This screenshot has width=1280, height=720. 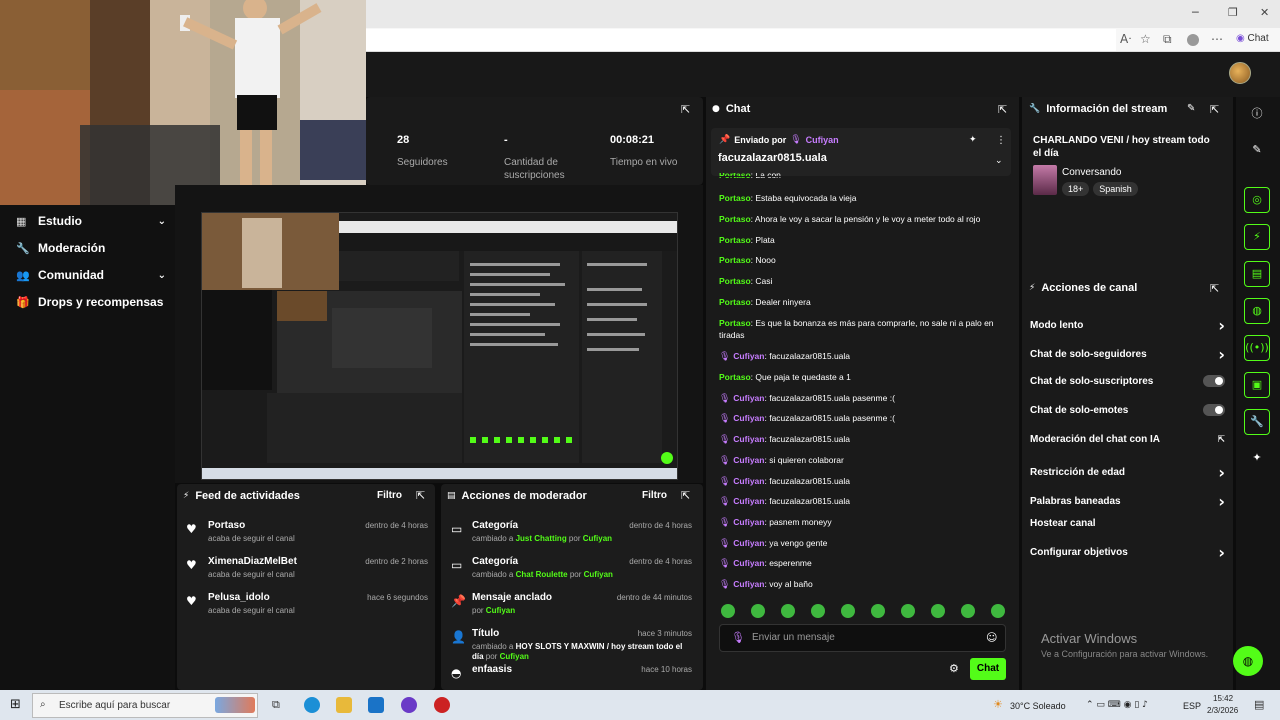 What do you see at coordinates (442, 705) in the screenshot?
I see `recorder-app-icon` at bounding box center [442, 705].